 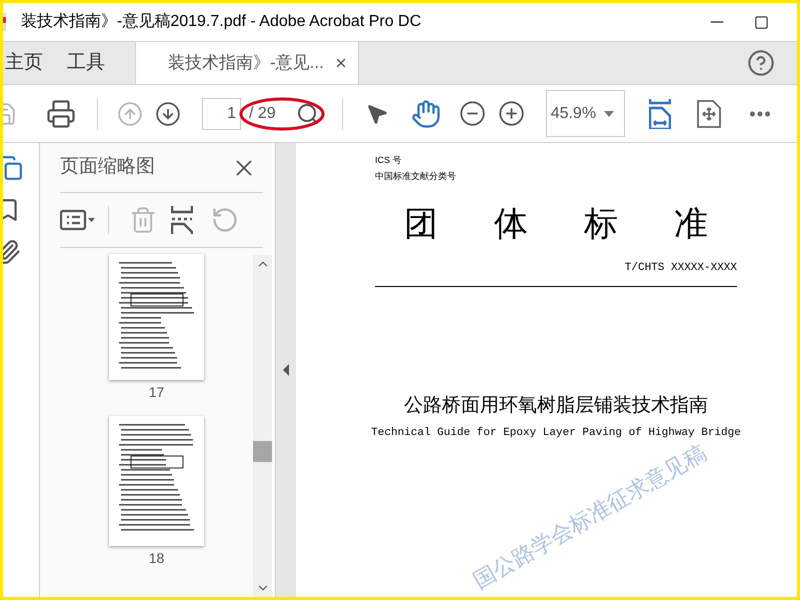 I want to click on nav-tab: 主页, so click(x=24, y=63).